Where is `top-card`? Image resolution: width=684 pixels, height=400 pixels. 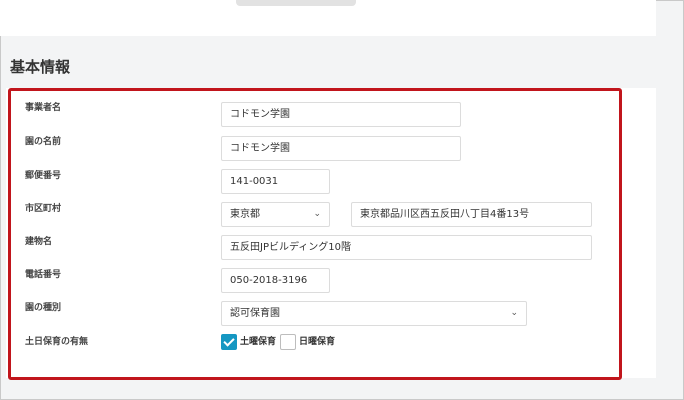 top-card is located at coordinates (328, 18).